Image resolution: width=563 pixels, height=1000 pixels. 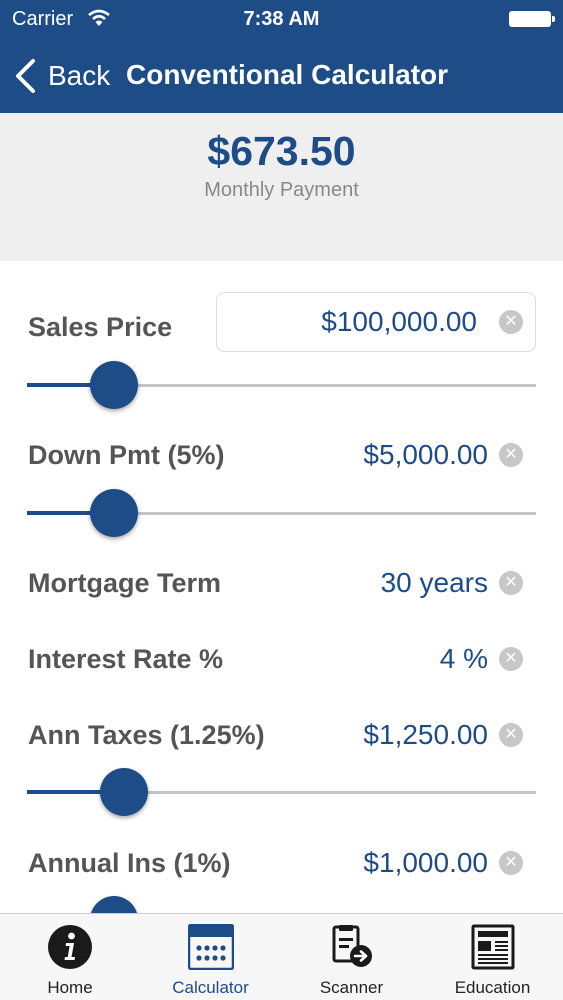 I want to click on tab-education: Education, so click(x=492, y=957).